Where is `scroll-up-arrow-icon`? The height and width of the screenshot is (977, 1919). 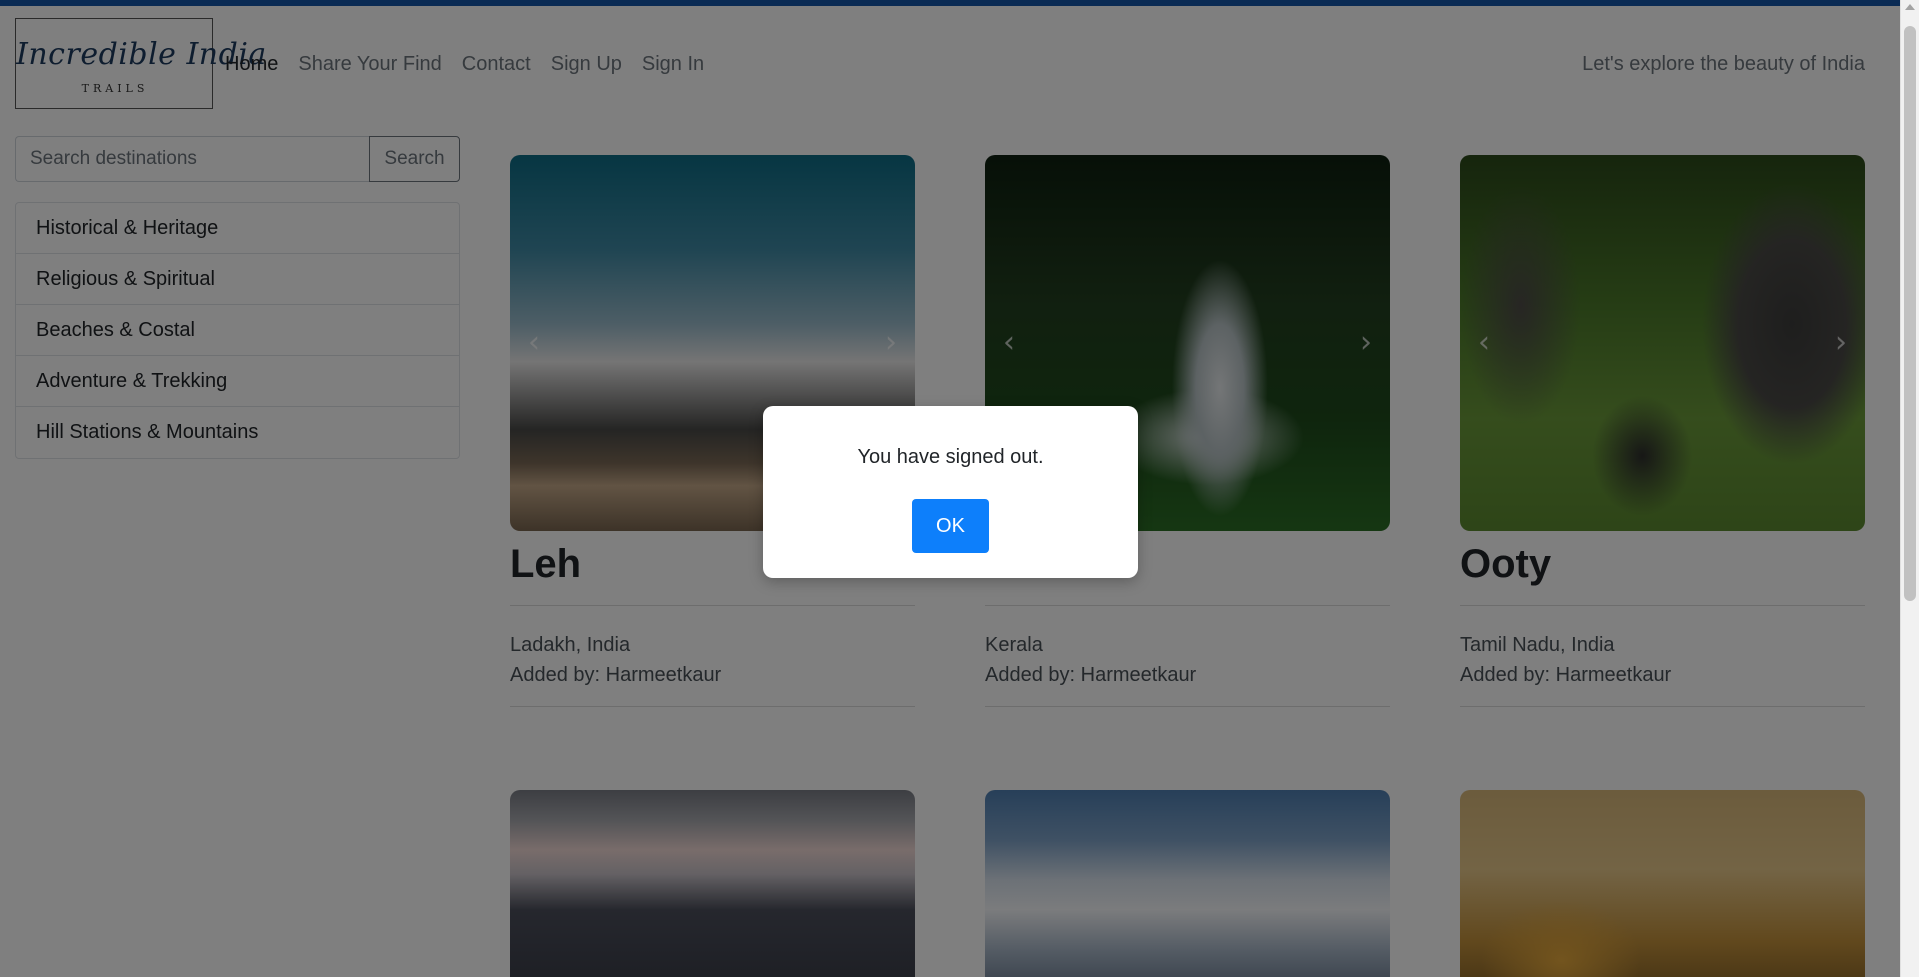
scroll-up-arrow-icon is located at coordinates (1910, 7).